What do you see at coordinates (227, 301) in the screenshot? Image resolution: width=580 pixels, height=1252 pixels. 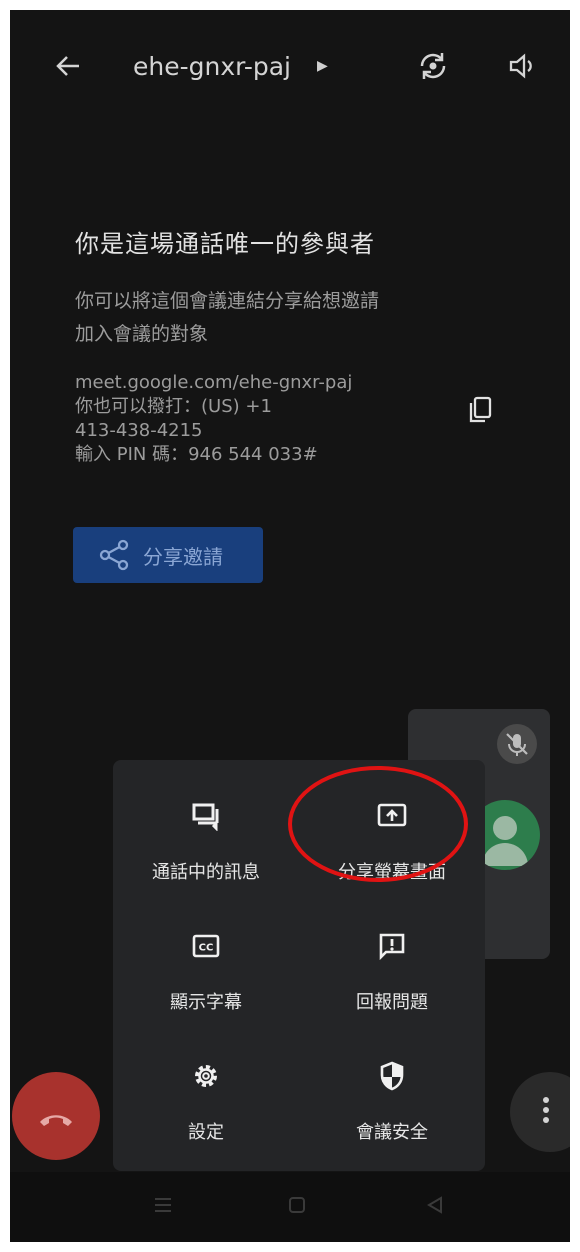 I see `share-instructions-line1: 你可以將這個會議連結分享給想邀請` at bounding box center [227, 301].